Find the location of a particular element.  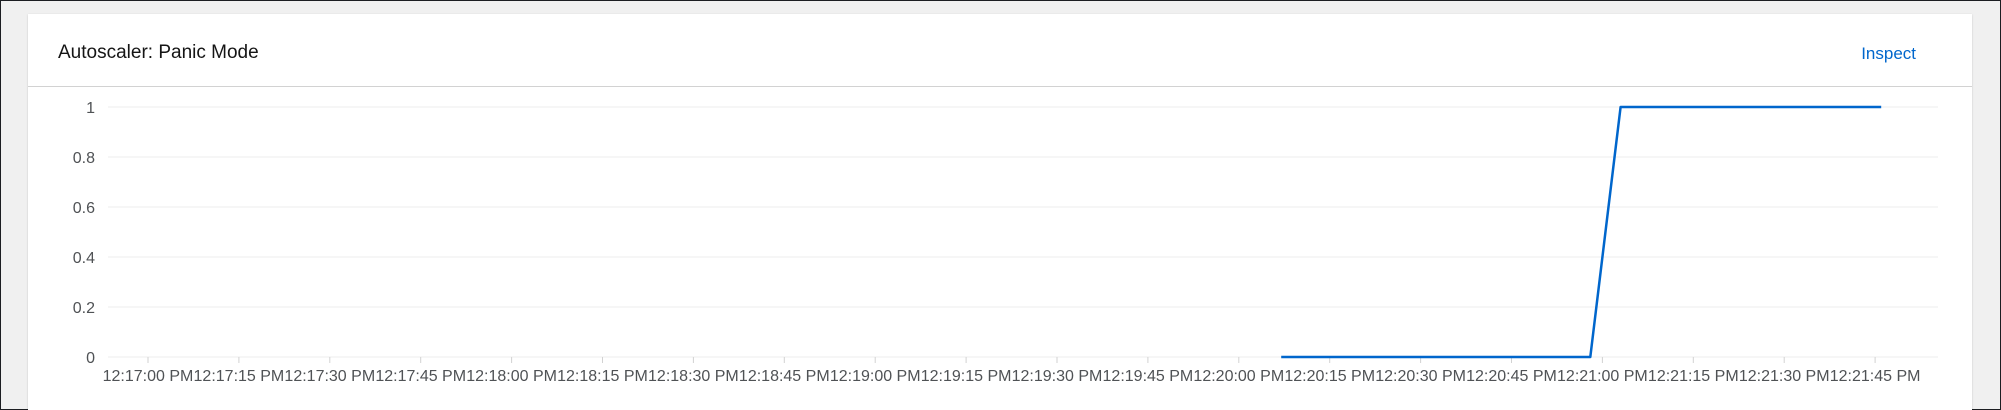

x-tick-label: 12:17:00 PM is located at coordinates (148, 376).